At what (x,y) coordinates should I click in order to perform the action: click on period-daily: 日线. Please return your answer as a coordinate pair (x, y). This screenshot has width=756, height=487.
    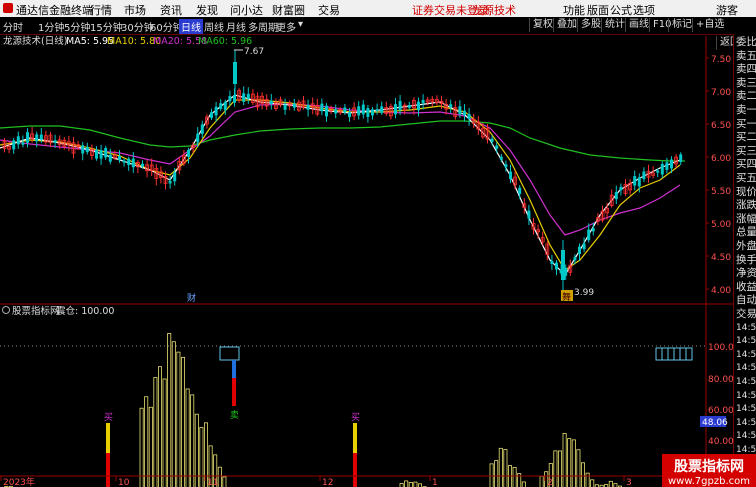
    Looking at the image, I should click on (191, 26).